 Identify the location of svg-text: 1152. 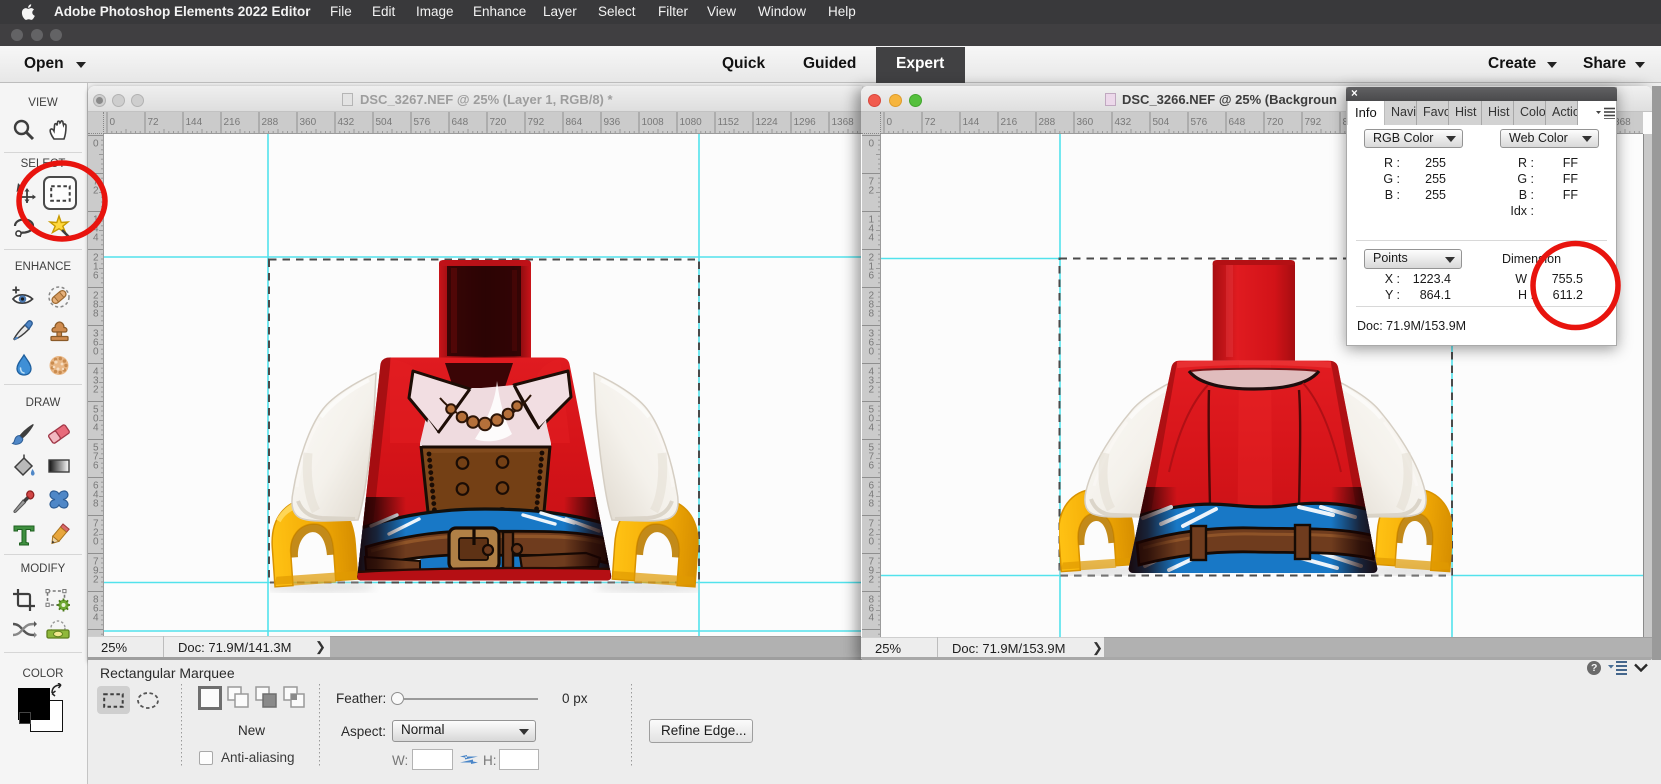
(729, 122).